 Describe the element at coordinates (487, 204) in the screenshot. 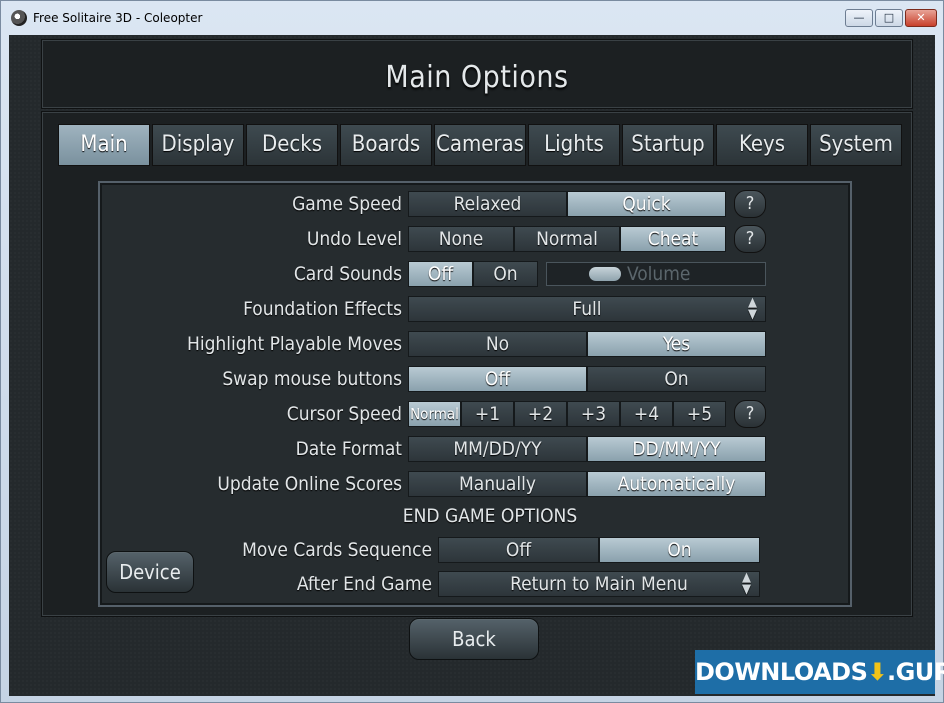

I see `game-speed-relaxed: Relaxed` at that location.